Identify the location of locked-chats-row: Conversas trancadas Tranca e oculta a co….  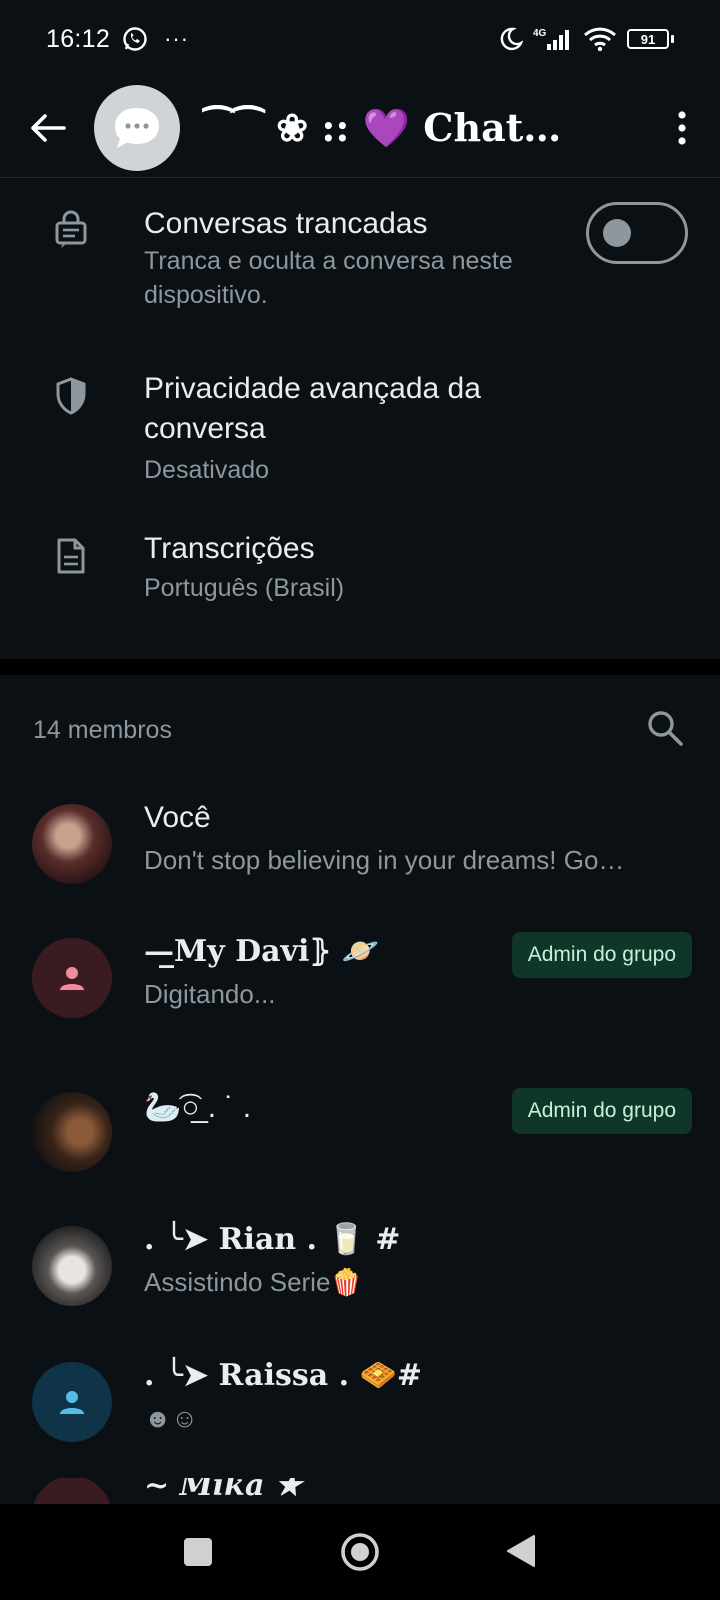
(360, 265).